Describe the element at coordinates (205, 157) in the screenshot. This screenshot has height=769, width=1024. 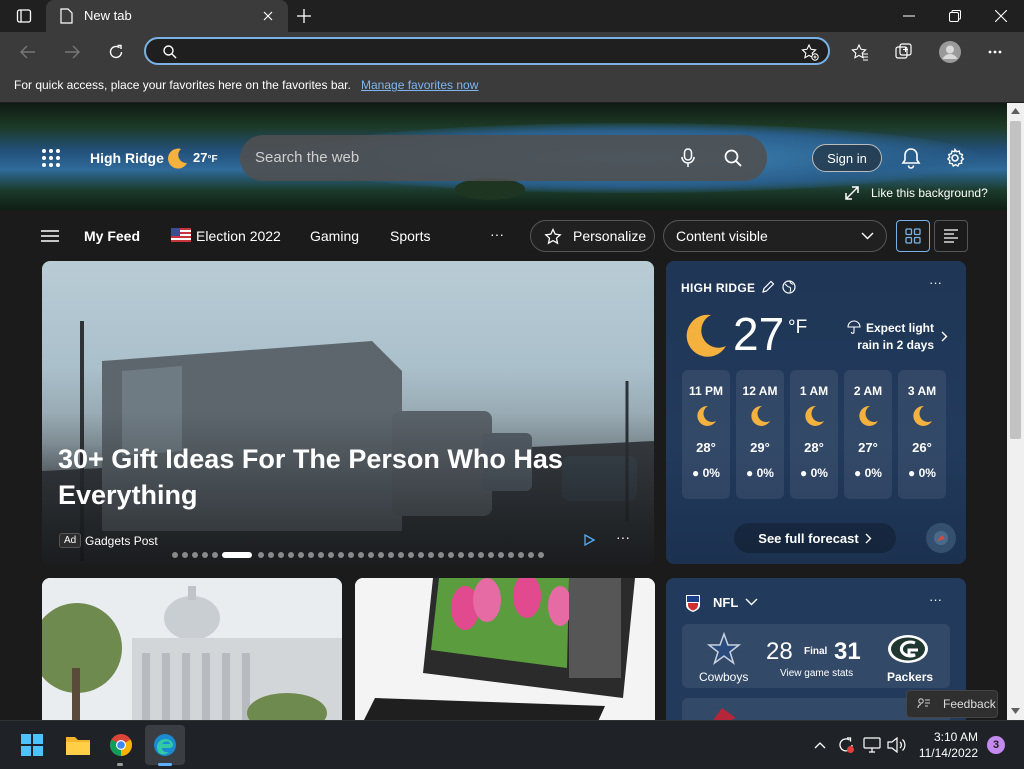
I see `header-temp: 27°F` at that location.